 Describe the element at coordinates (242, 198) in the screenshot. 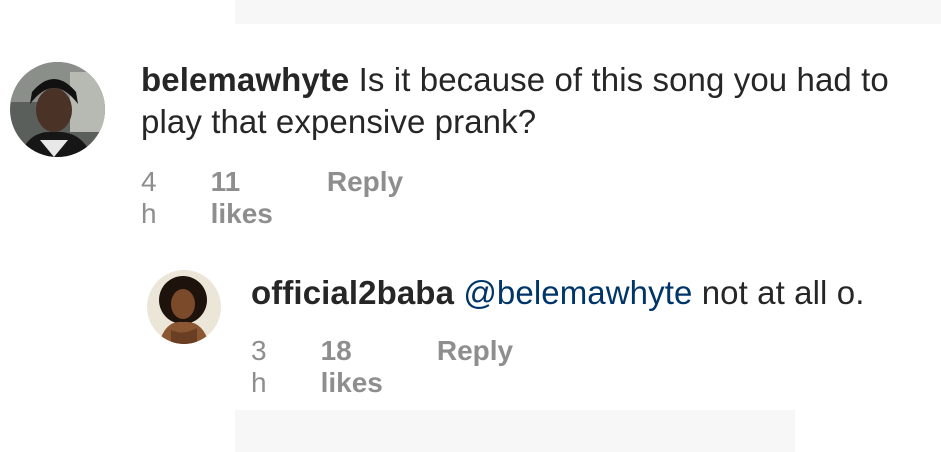

I see `likes-count: 11 likes` at that location.